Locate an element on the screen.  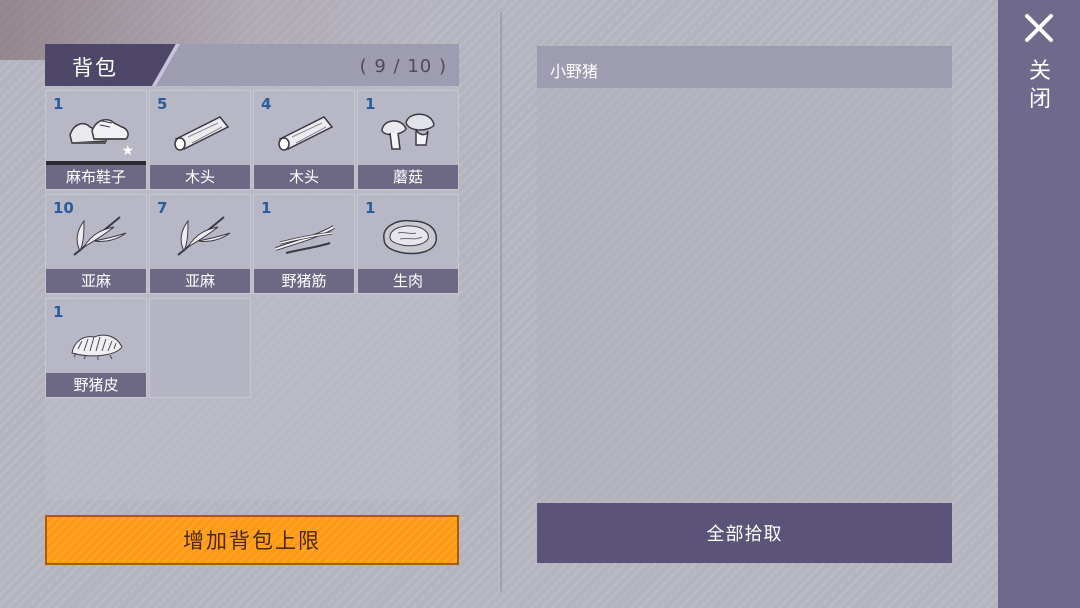
inventory-slot-5: 10 亚麻 is located at coordinates (96, 244).